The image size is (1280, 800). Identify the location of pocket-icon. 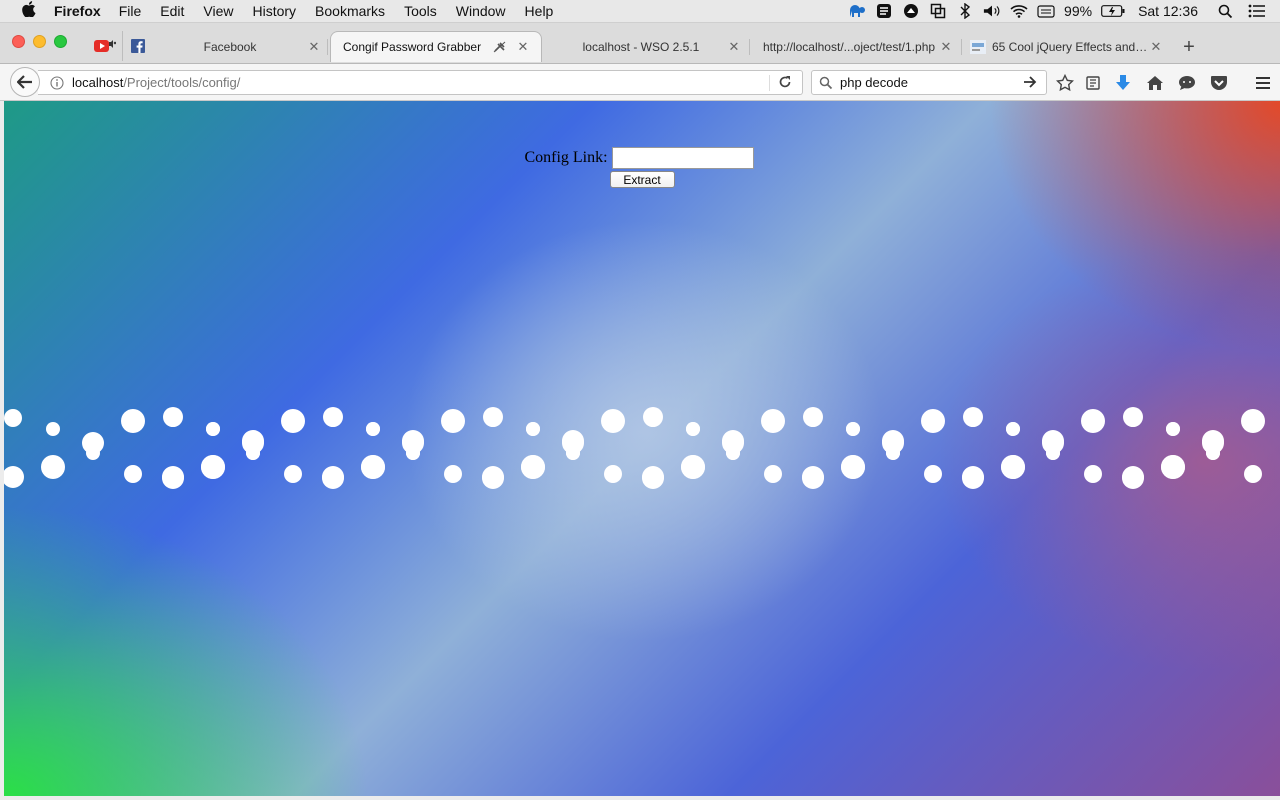
(1219, 83).